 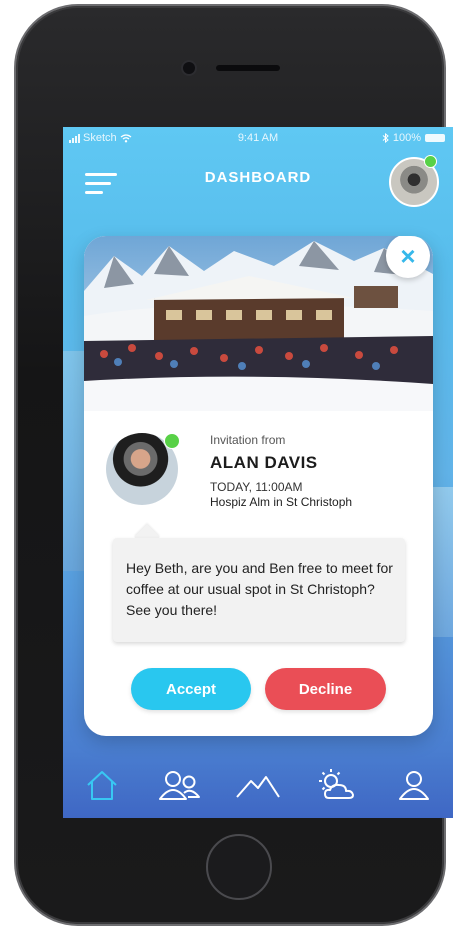 What do you see at coordinates (248, 68) in the screenshot?
I see `speaker` at bounding box center [248, 68].